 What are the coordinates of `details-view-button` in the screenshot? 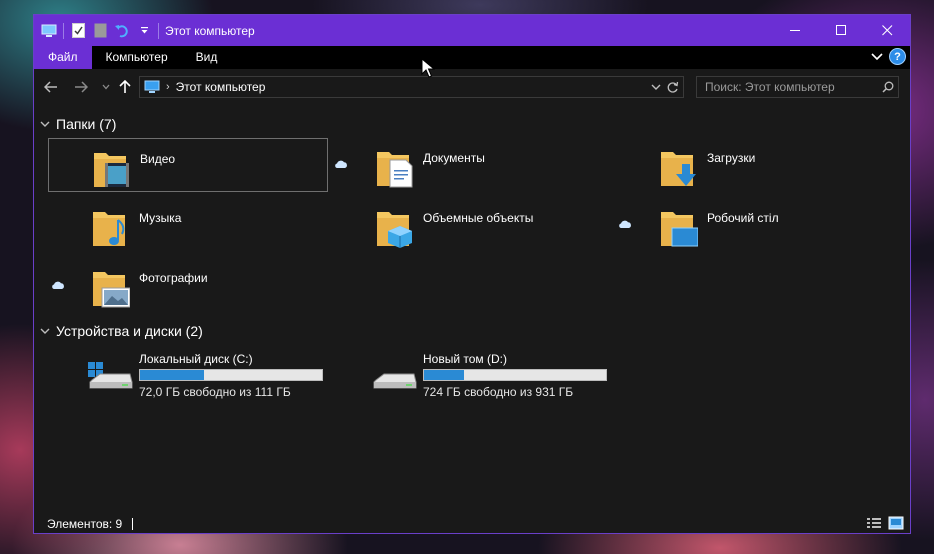 It's located at (874, 524).